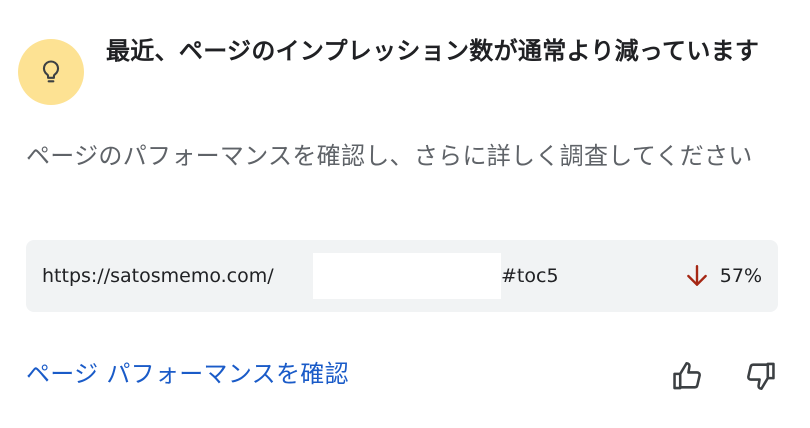  What do you see at coordinates (158, 276) in the screenshot?
I see `page-url: https://satosmemo.com/` at bounding box center [158, 276].